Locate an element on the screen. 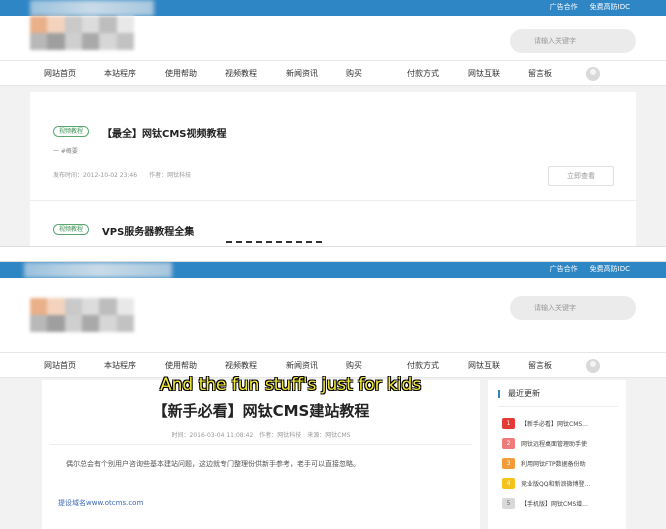  rank-badge: 2 is located at coordinates (508, 443).